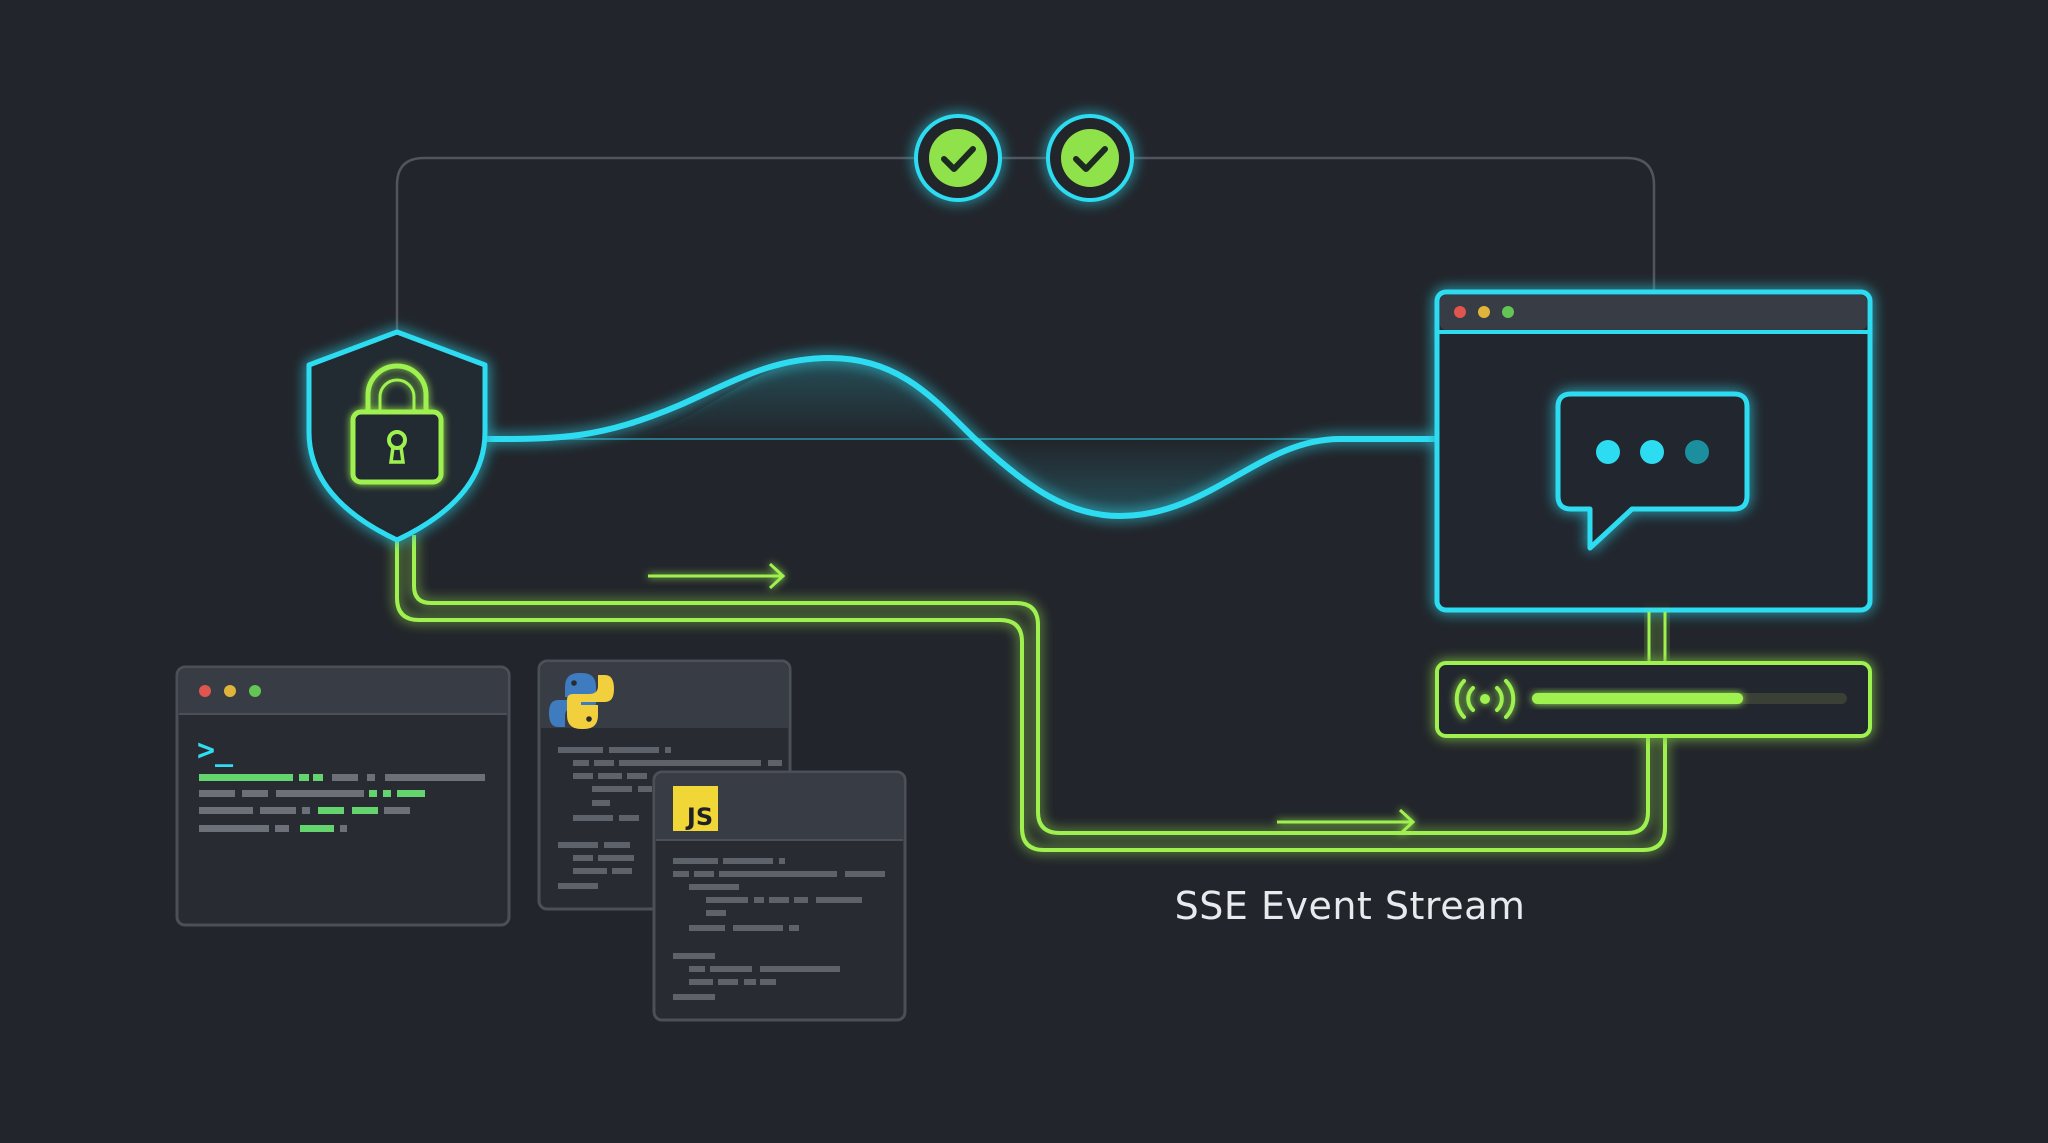 Image resolution: width=2048 pixels, height=1143 pixels. What do you see at coordinates (787, 398) in the screenshot?
I see `wave-fill-up` at bounding box center [787, 398].